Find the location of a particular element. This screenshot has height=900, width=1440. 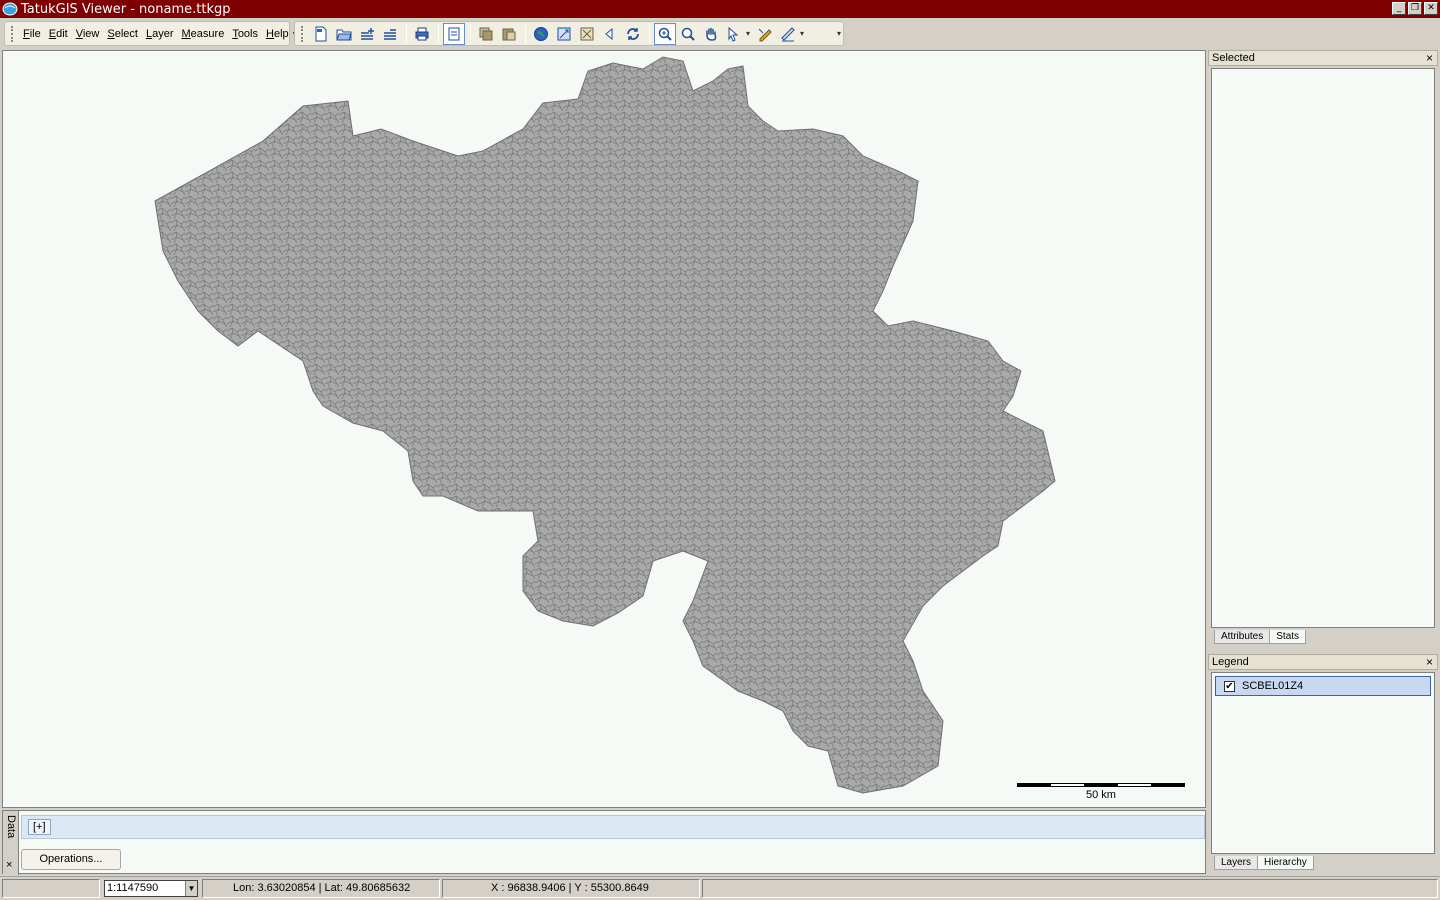

measure-dropdown-icon: ▾ is located at coordinates (802, 33).